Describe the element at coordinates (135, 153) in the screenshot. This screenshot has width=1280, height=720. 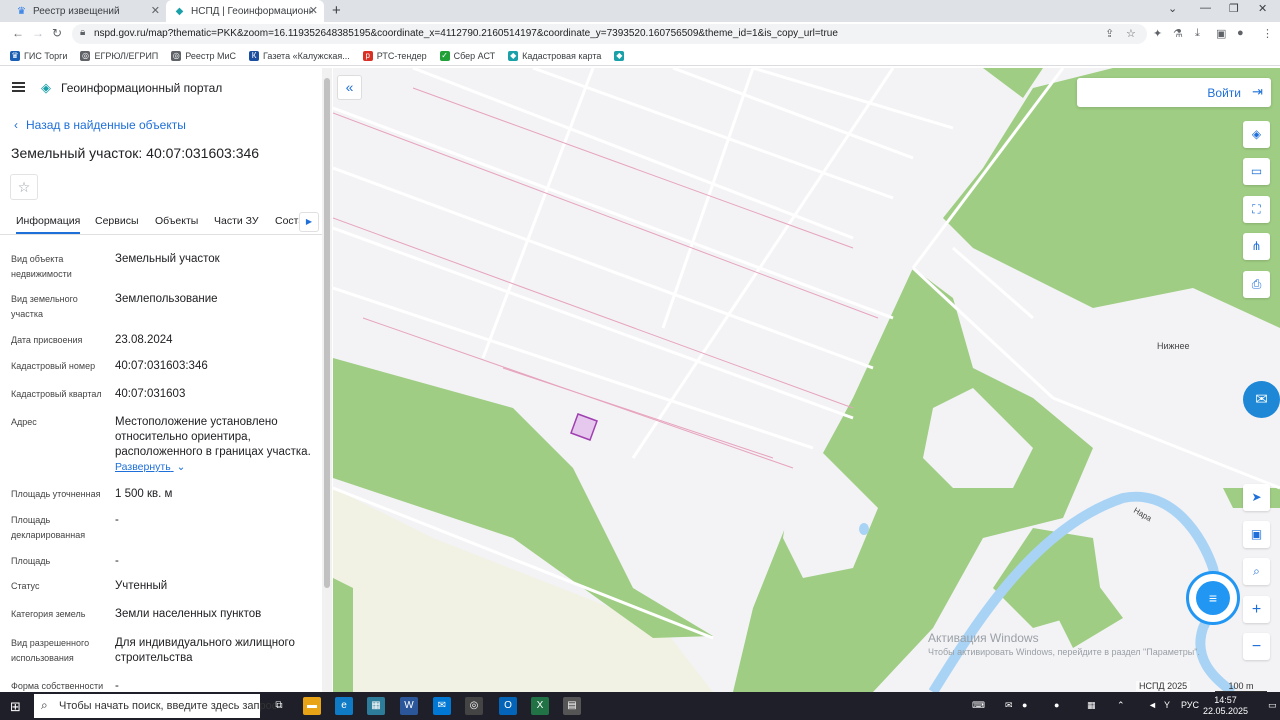
I see `object-title: Земельный участок: 40:07:031603:346` at that location.